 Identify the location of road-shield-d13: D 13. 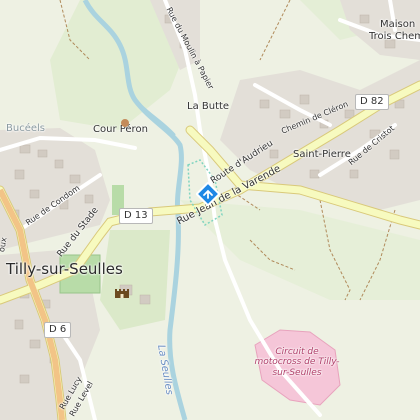
(136, 216).